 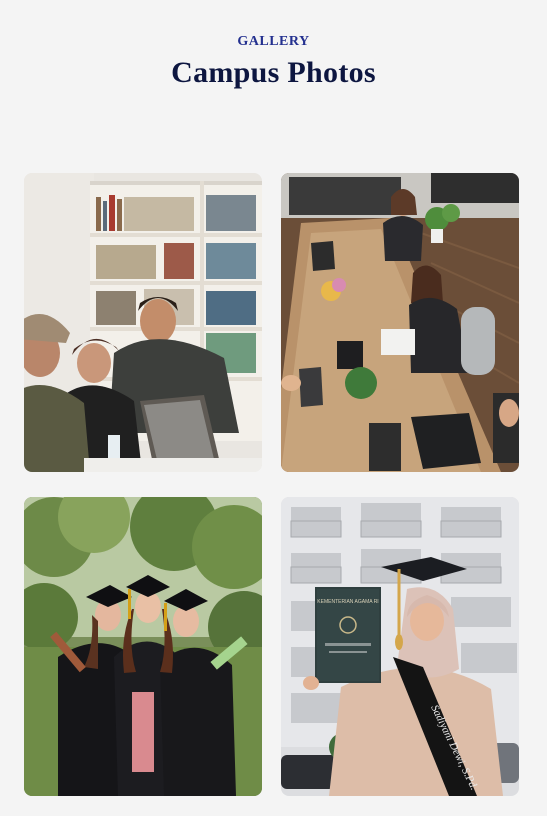 I want to click on section-title: Campus Photos, so click(x=273, y=72).